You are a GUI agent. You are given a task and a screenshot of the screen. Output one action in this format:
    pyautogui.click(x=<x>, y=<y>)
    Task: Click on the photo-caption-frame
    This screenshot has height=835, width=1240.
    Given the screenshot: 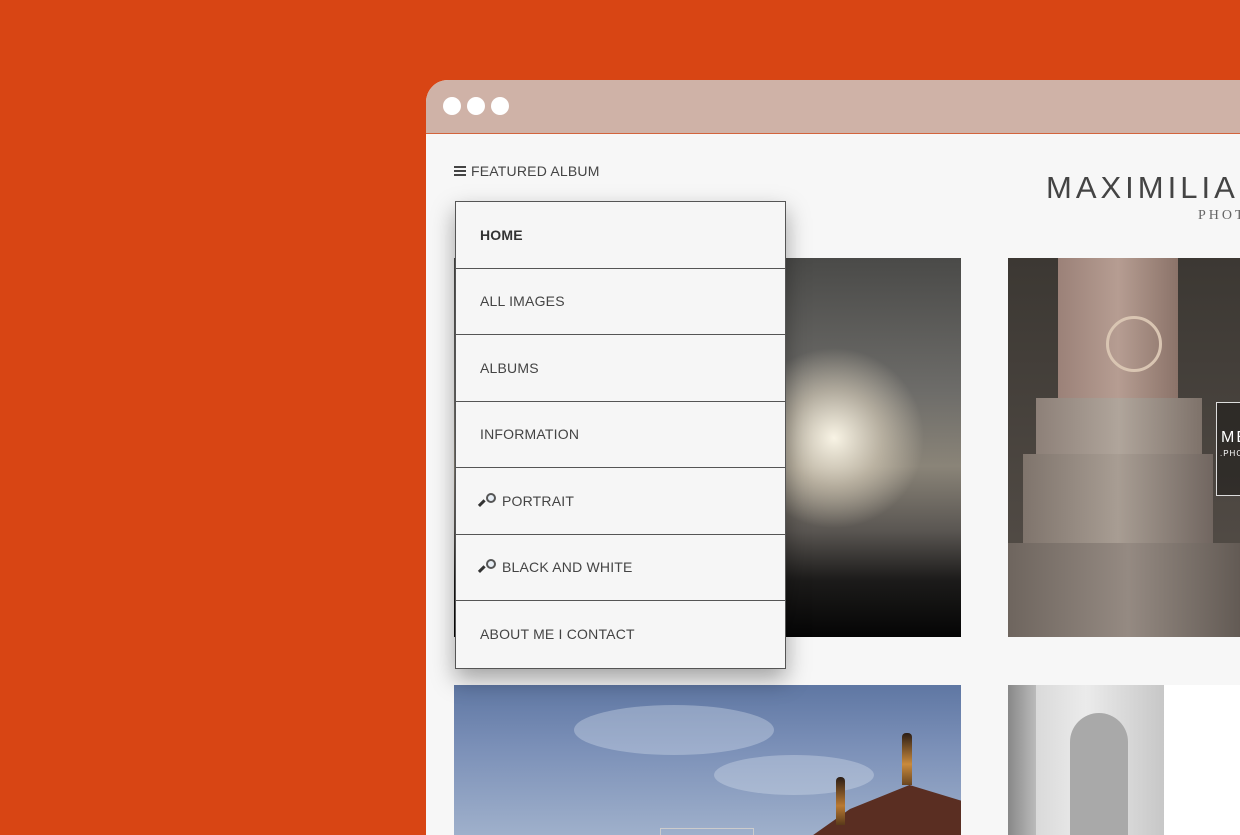 What is the action you would take?
    pyautogui.click(x=707, y=831)
    